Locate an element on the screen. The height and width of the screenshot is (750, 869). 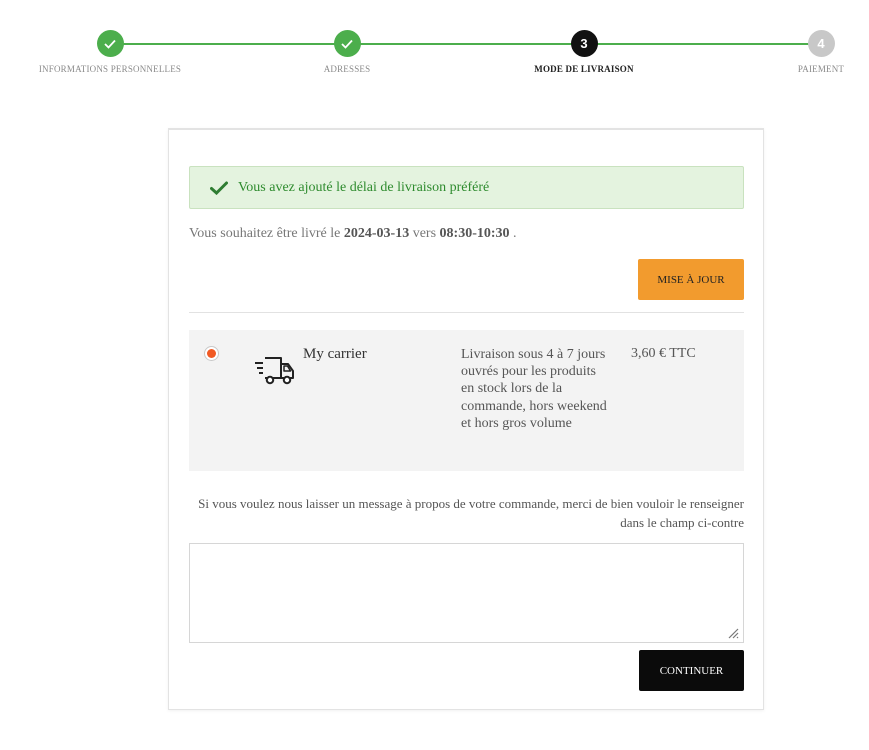
step-delivery-mode: 3 Mode de livraison is located at coordinates (584, 52).